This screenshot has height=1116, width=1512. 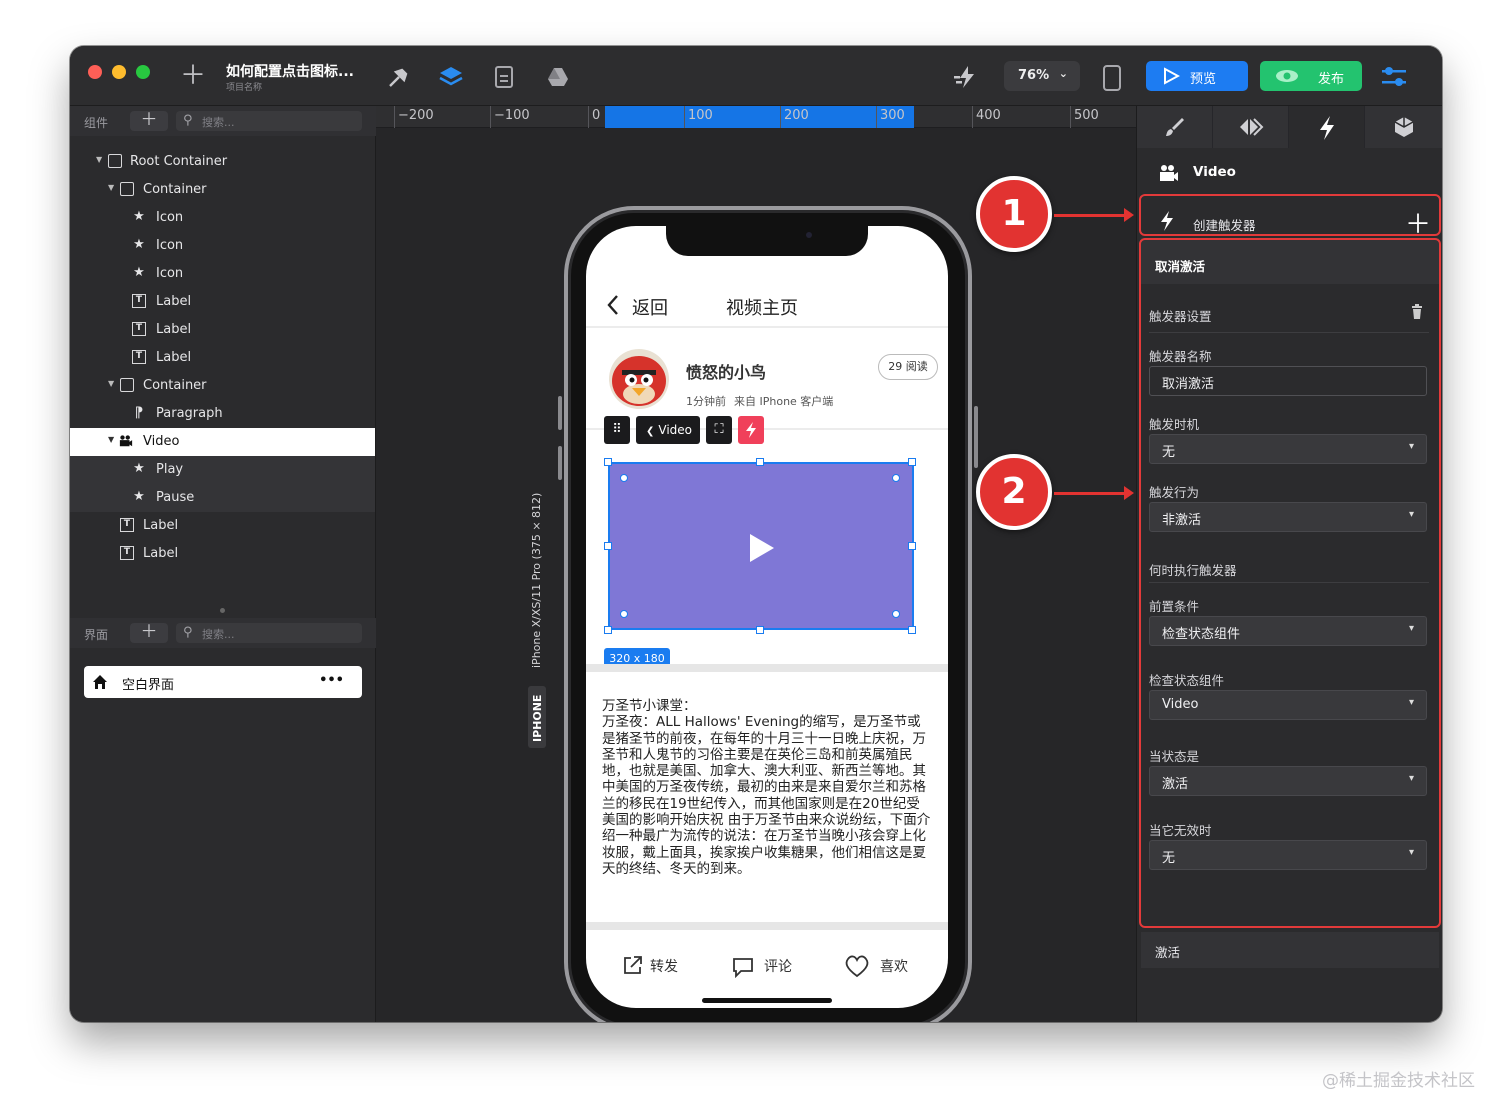 I want to click on hammer-icon, so click(x=398, y=78).